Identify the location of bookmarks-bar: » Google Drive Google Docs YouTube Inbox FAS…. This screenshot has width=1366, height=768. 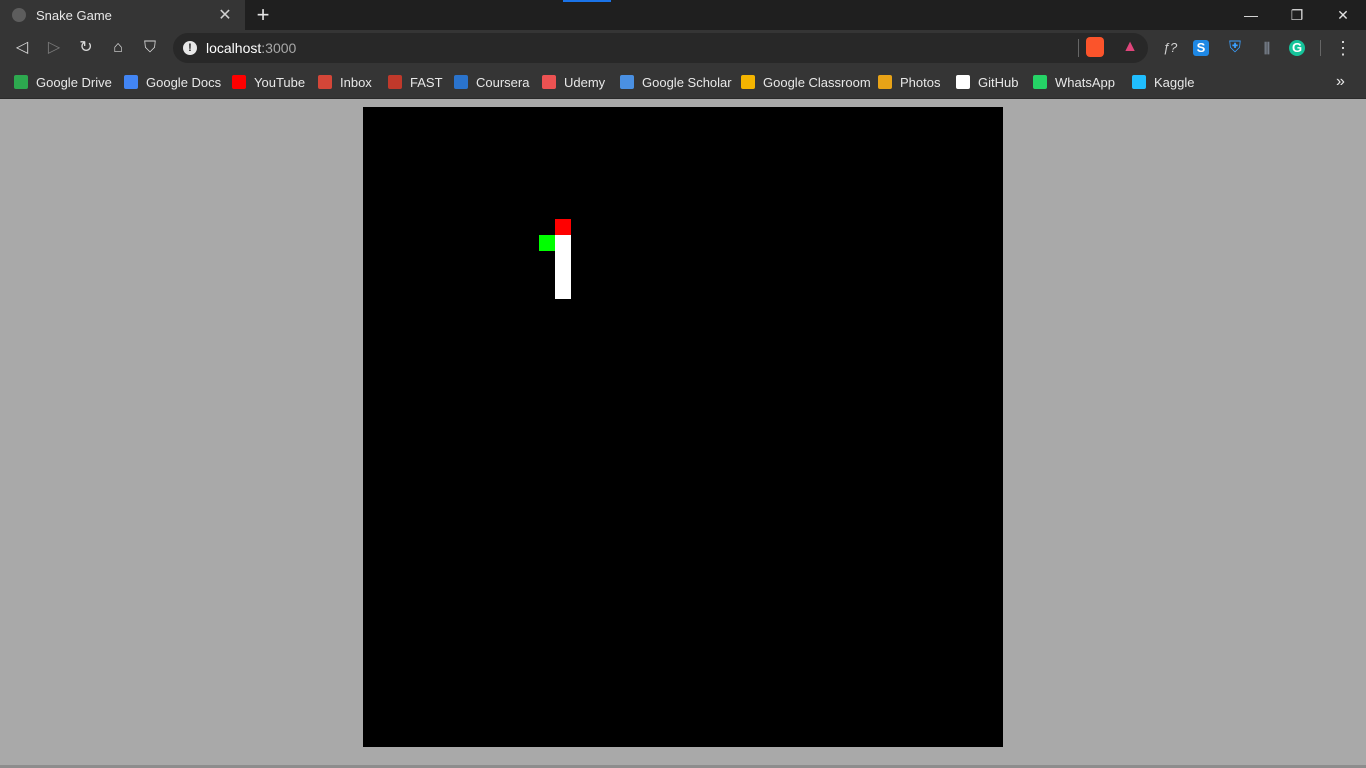
(683, 82).